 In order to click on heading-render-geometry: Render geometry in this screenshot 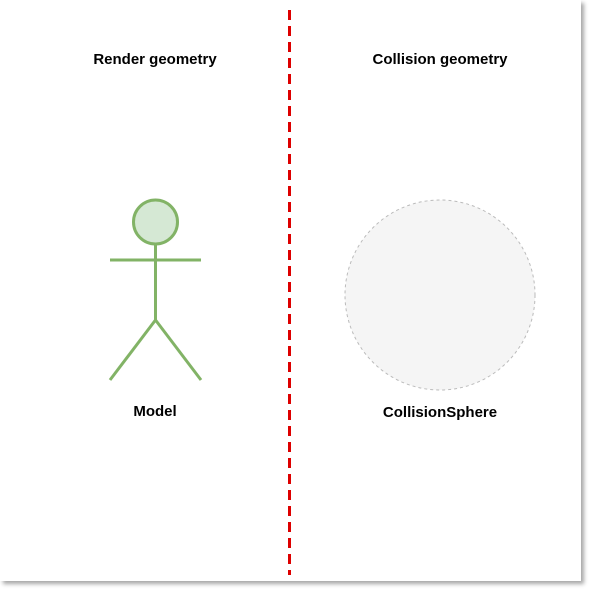, I will do `click(155, 59)`.